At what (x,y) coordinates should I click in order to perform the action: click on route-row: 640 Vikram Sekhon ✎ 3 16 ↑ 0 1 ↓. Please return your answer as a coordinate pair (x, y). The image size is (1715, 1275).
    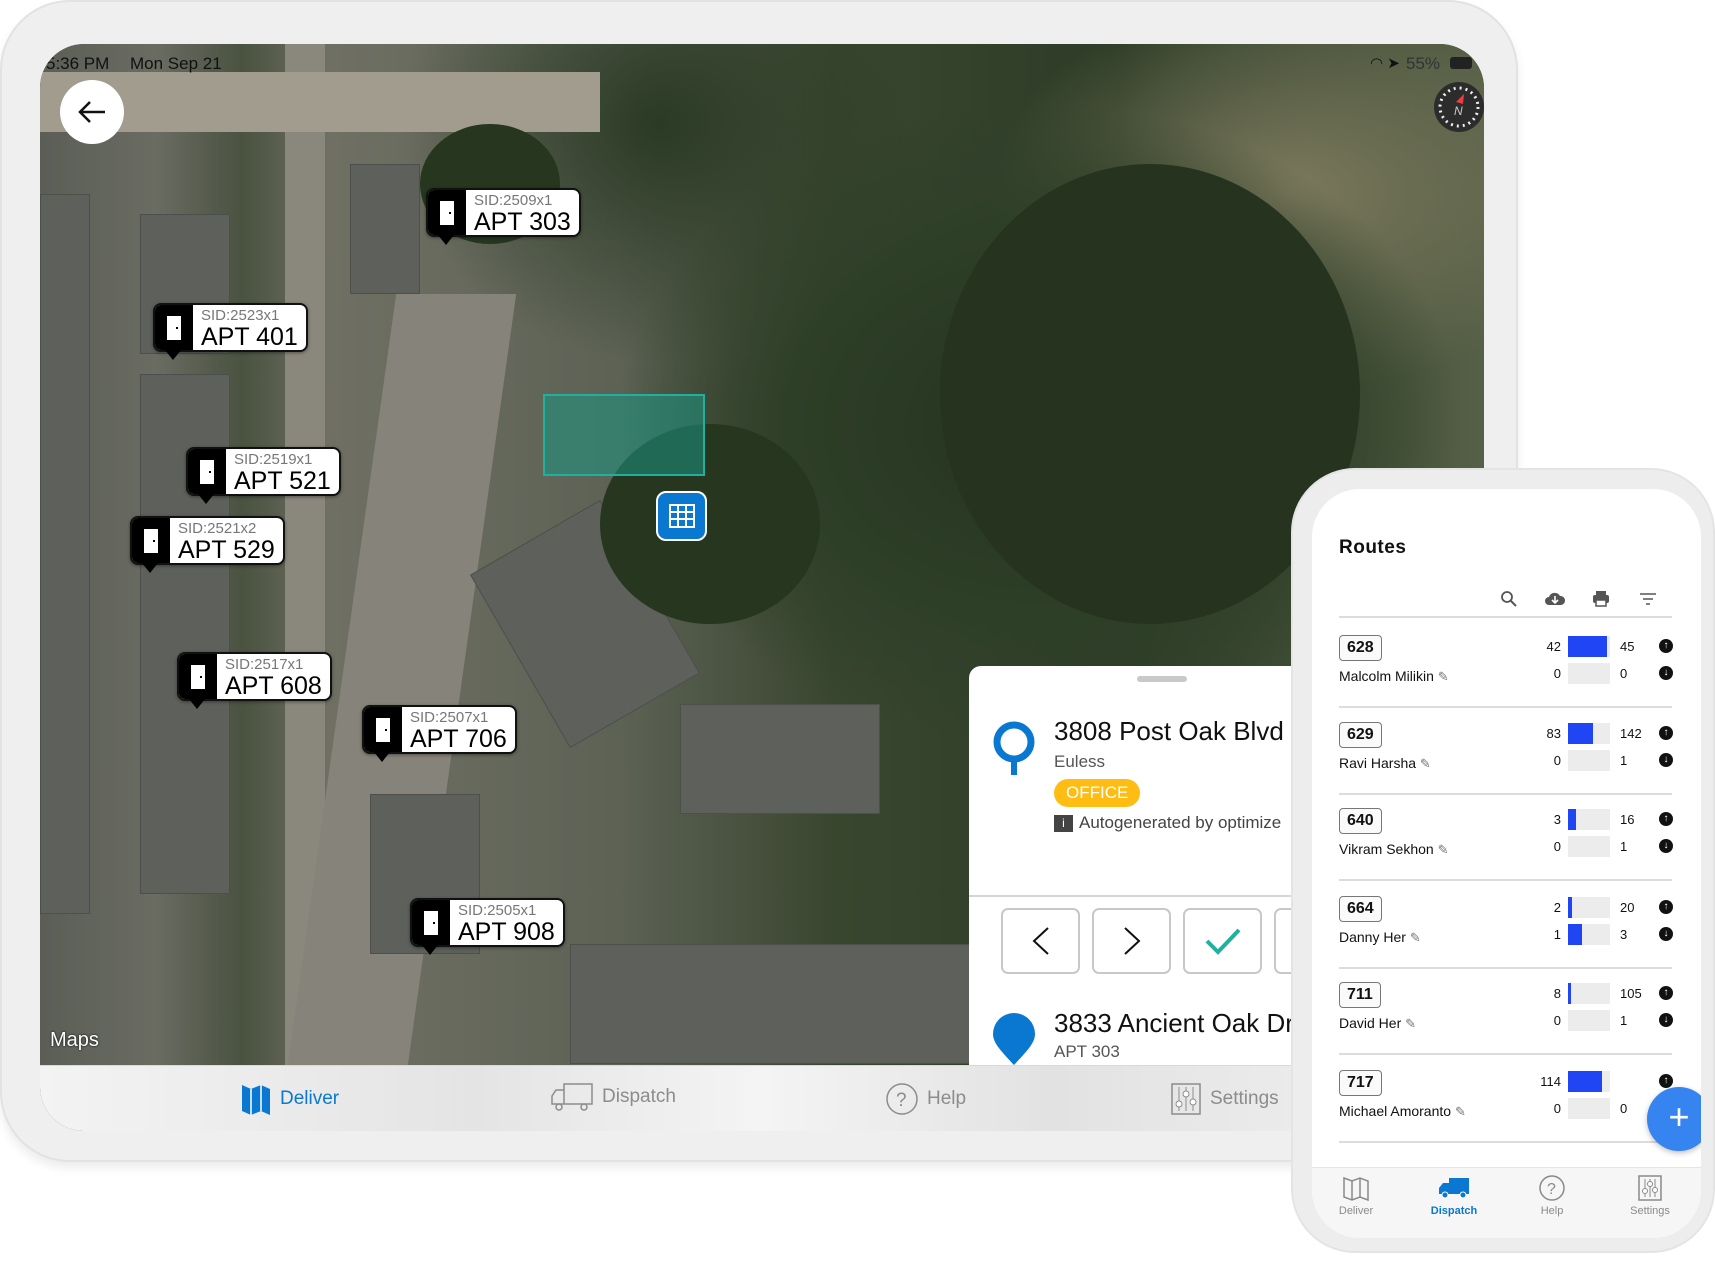
    Looking at the image, I should click on (1506, 837).